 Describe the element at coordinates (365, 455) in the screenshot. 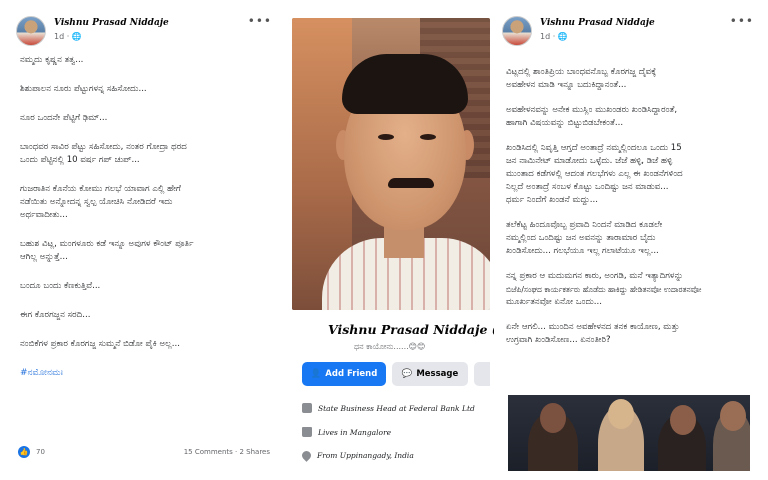

I see `intro-text: From Uppinangady, India` at that location.